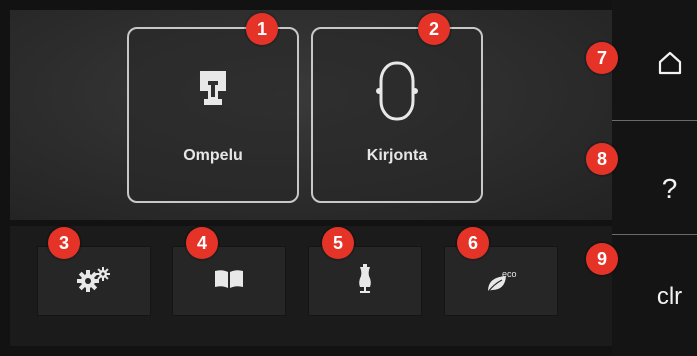 The width and height of the screenshot is (697, 356). Describe the element at coordinates (397, 91) in the screenshot. I see `embroidery-hoop-icon` at that location.